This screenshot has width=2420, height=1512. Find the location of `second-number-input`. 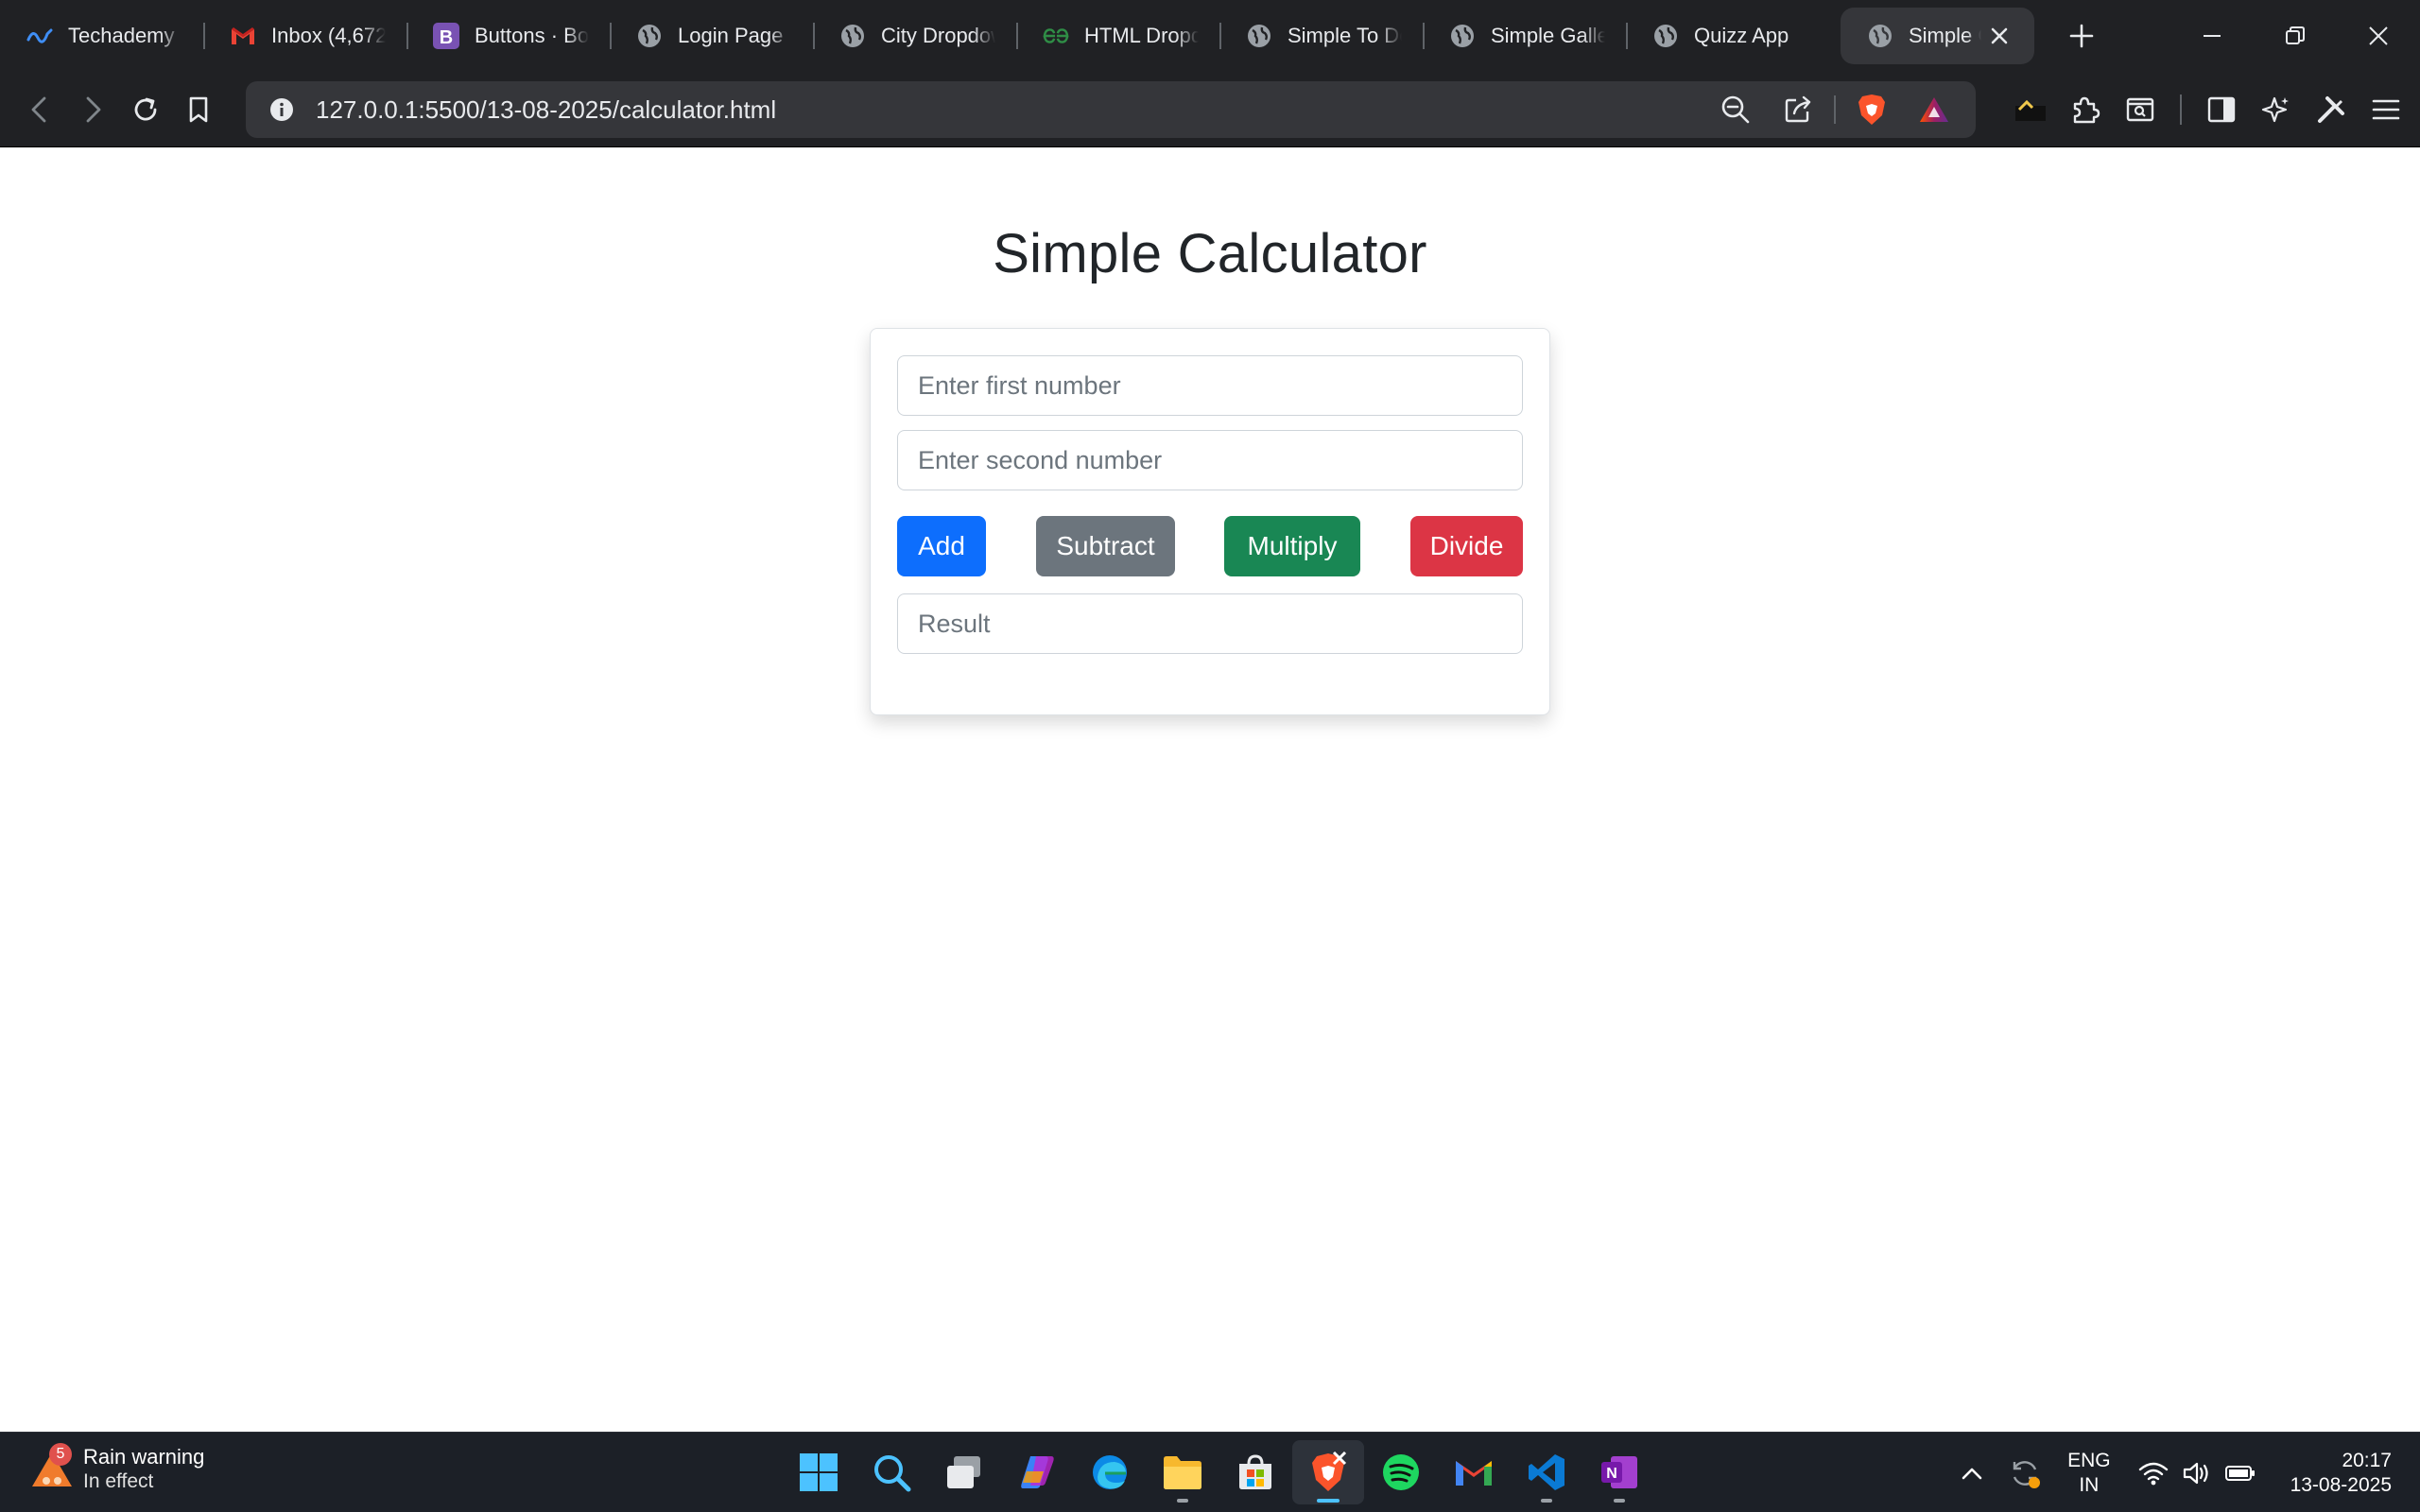

second-number-input is located at coordinates (1210, 460).